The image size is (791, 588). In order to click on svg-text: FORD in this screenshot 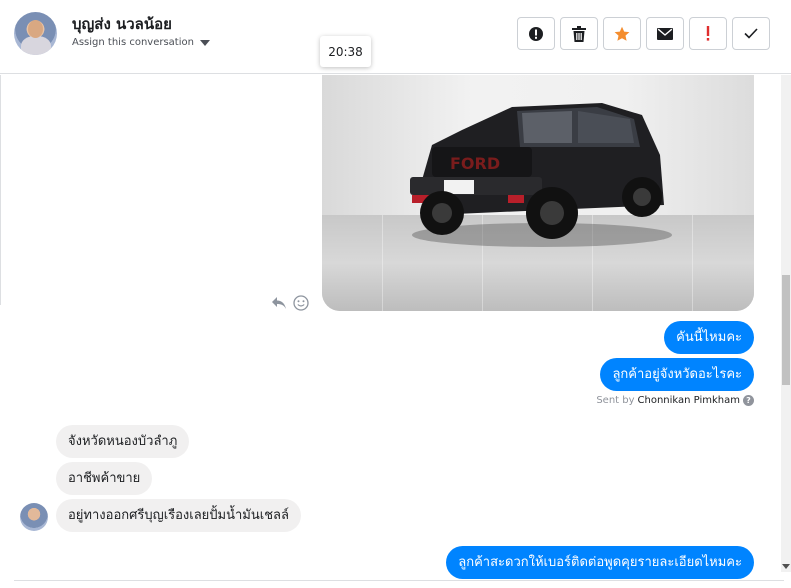, I will do `click(475, 163)`.